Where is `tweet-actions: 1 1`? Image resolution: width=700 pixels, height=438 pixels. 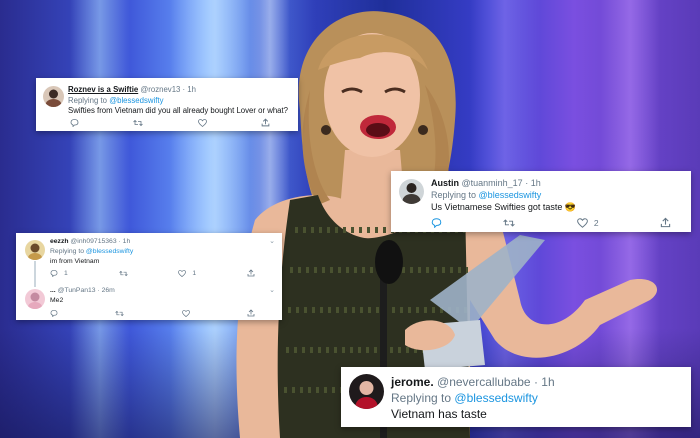
tweet-actions: 1 1 is located at coordinates (152, 273).